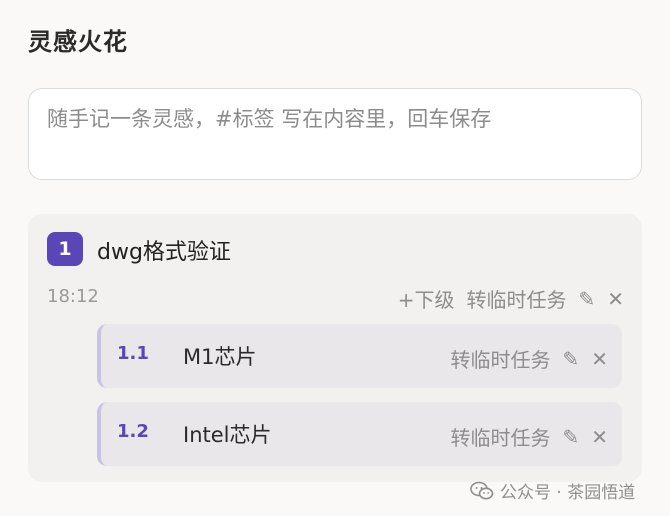 The width and height of the screenshot is (670, 516). I want to click on wechat-icon, so click(482, 490).